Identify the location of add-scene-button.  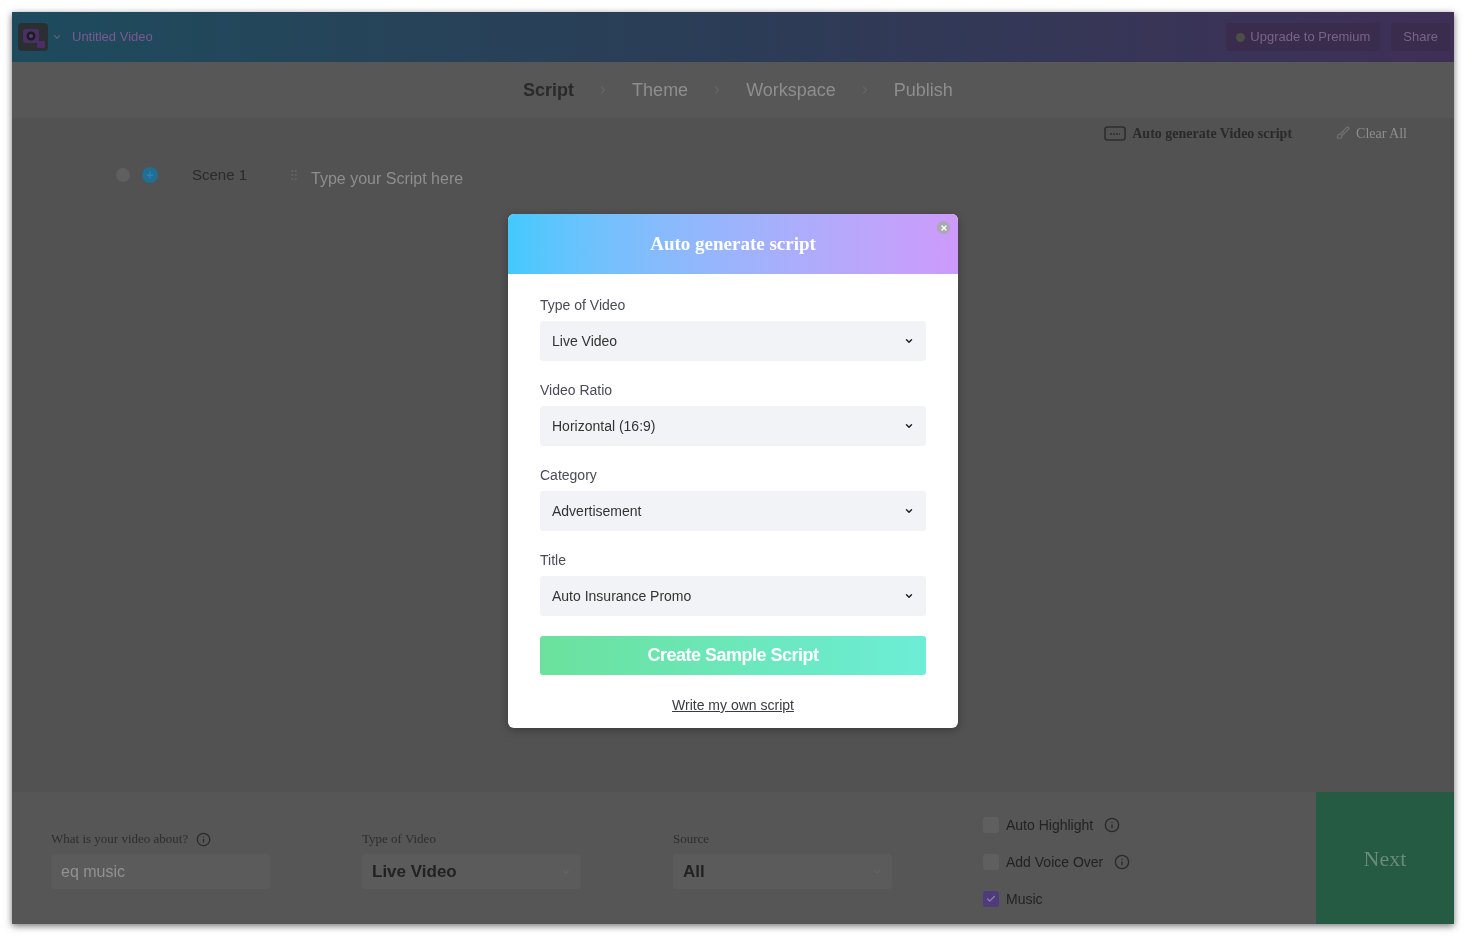
(150, 175).